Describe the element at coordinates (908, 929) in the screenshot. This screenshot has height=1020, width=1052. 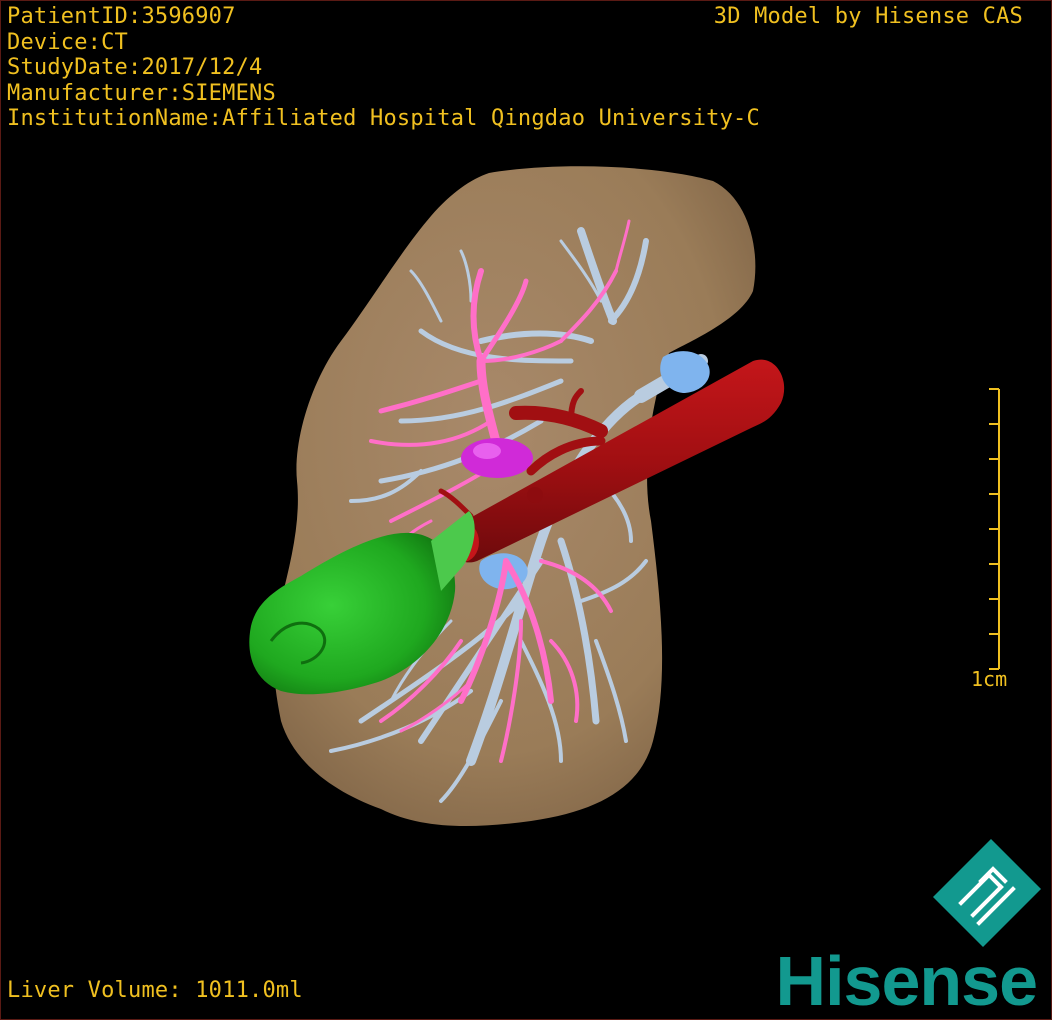
I see `hisense-logo: Hisense` at that location.